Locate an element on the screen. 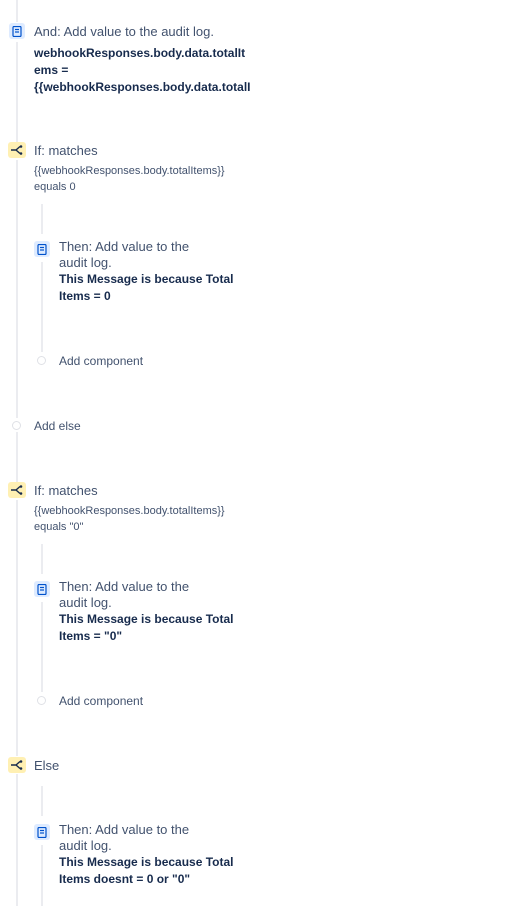  step-value: webhookResponses.body.data.totalIt is located at coordinates (140, 53).